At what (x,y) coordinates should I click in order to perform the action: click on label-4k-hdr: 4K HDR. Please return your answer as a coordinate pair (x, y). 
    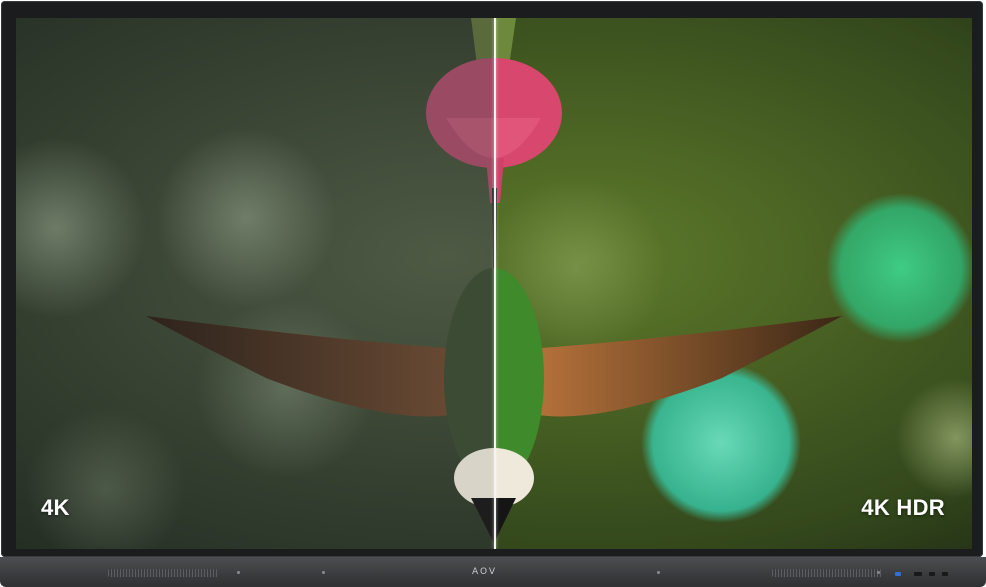
    Looking at the image, I should click on (903, 507).